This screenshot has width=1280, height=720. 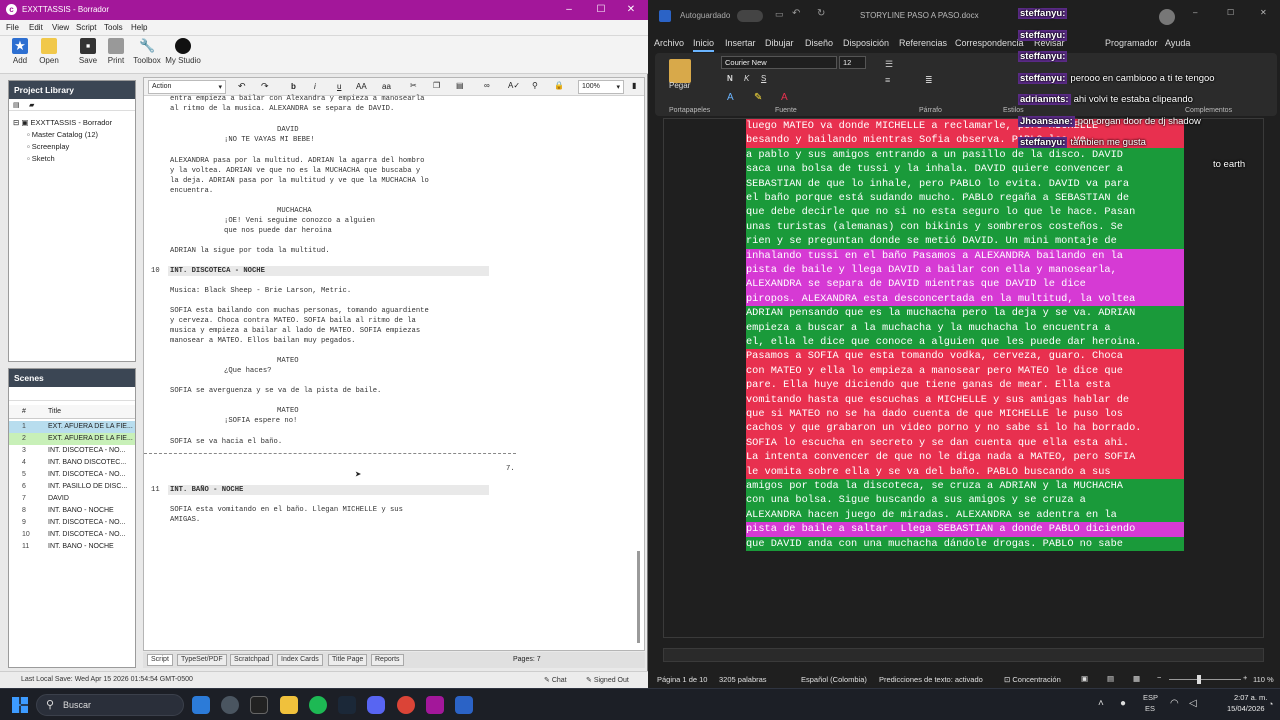 I want to click on search-icon: ⚲, so click(x=535, y=85).